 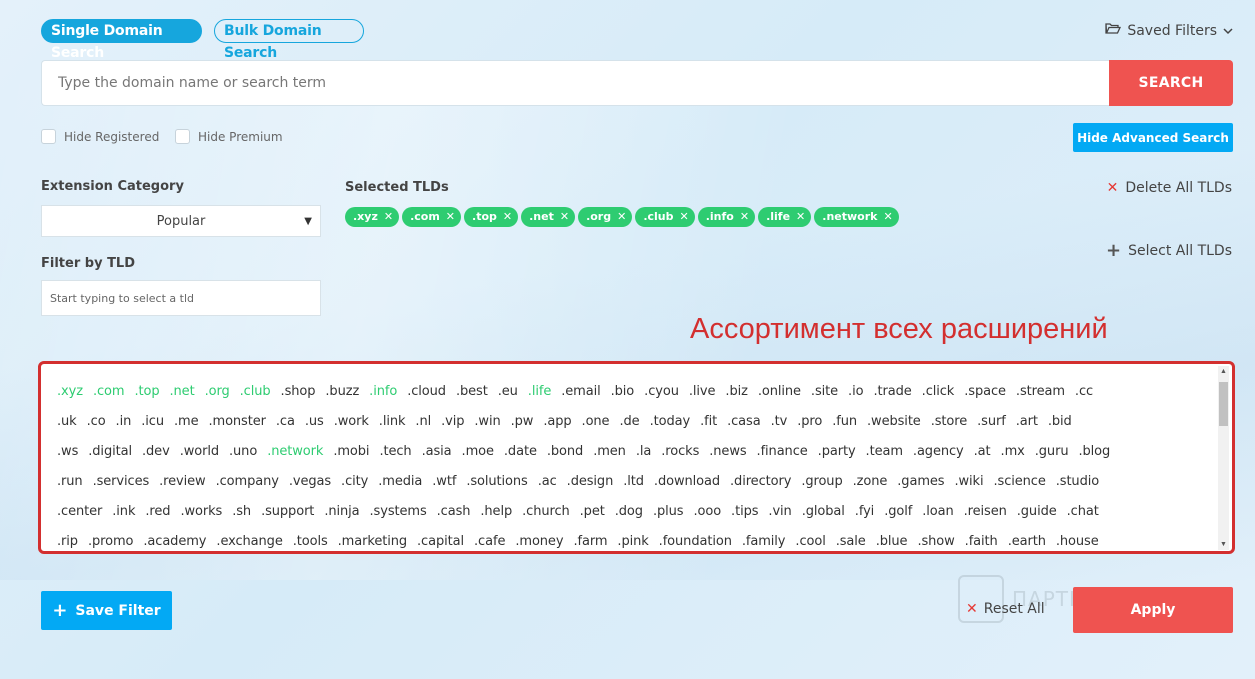 I want to click on tld-option: .la, so click(x=644, y=452).